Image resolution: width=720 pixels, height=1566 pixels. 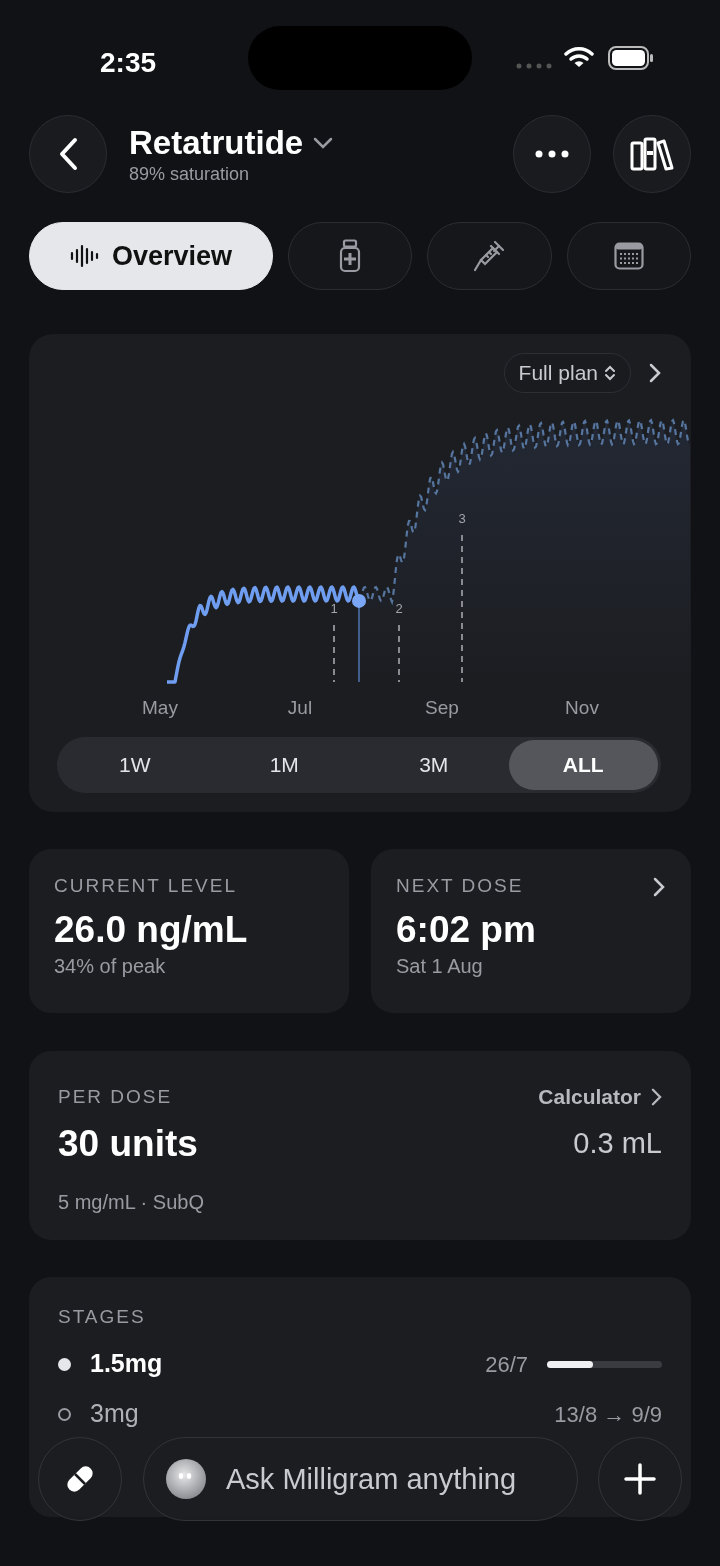 I want to click on vial-icon, so click(x=350, y=256).